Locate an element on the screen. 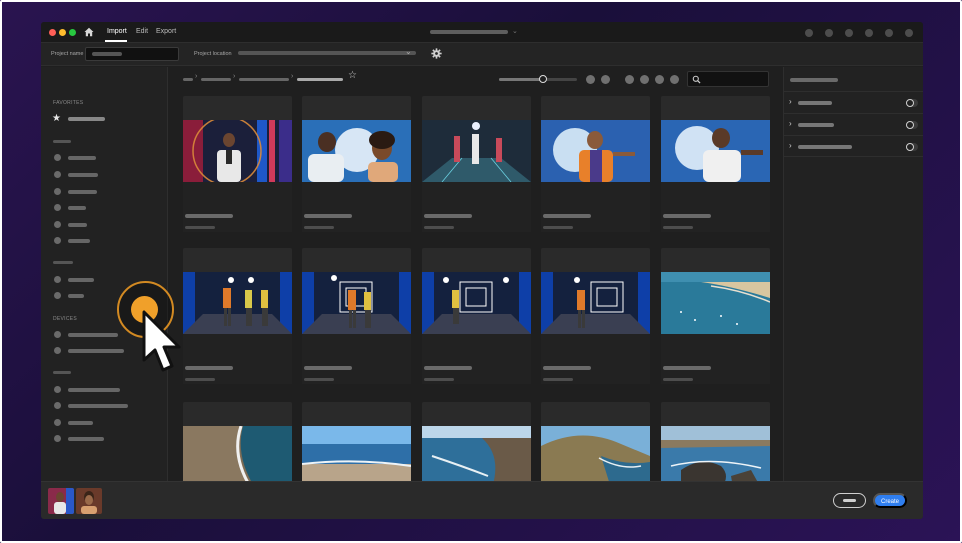  window-close-button is located at coordinates (52, 32).